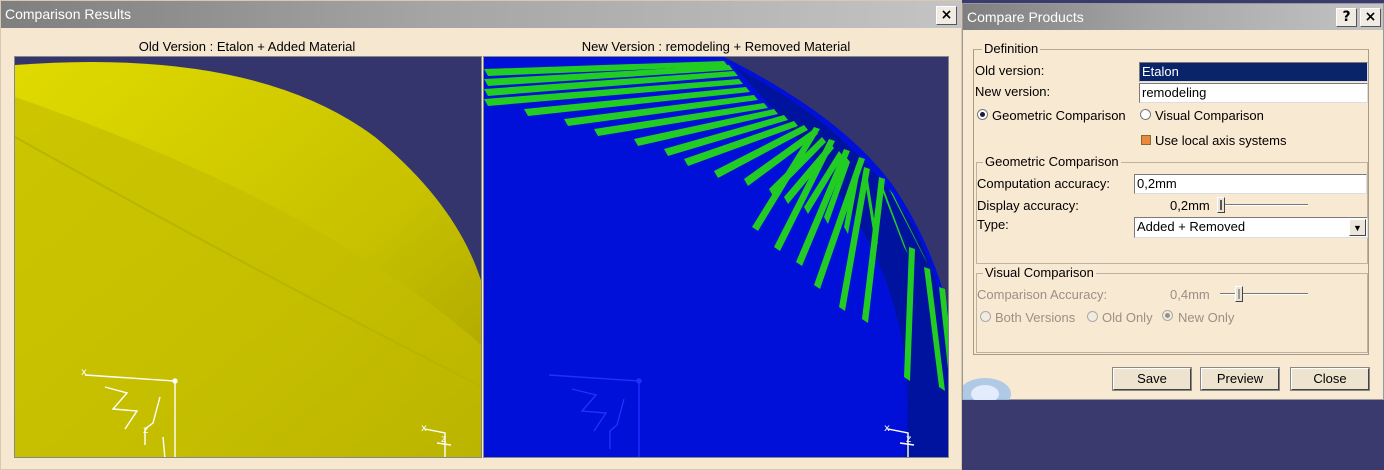 This screenshot has height=470, width=1384. Describe the element at coordinates (1190, 294) in the screenshot. I see `comparison-accuracy-value: 0,4mm` at that location.